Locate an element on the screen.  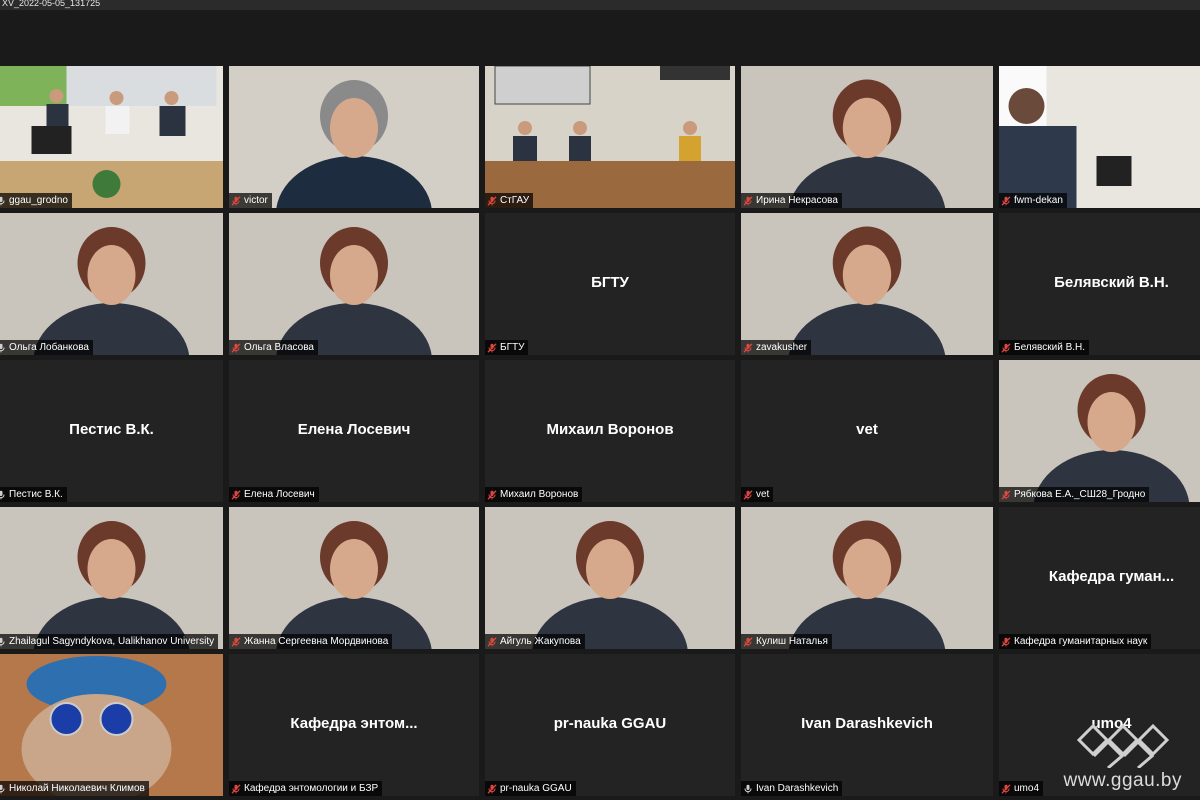
participant-name: Белявский В.Н. is located at coordinates (1050, 347).